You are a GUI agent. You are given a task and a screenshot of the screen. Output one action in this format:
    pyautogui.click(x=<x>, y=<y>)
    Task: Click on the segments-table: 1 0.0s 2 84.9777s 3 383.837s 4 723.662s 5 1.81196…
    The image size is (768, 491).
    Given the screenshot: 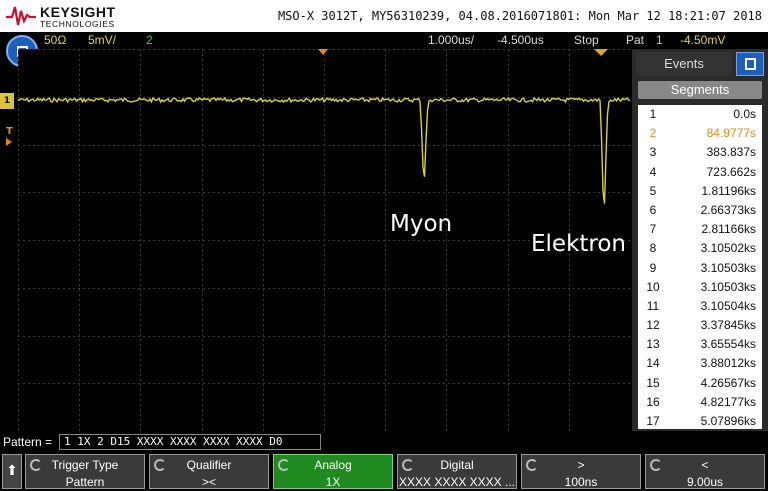 What is the action you would take?
    pyautogui.click(x=700, y=267)
    